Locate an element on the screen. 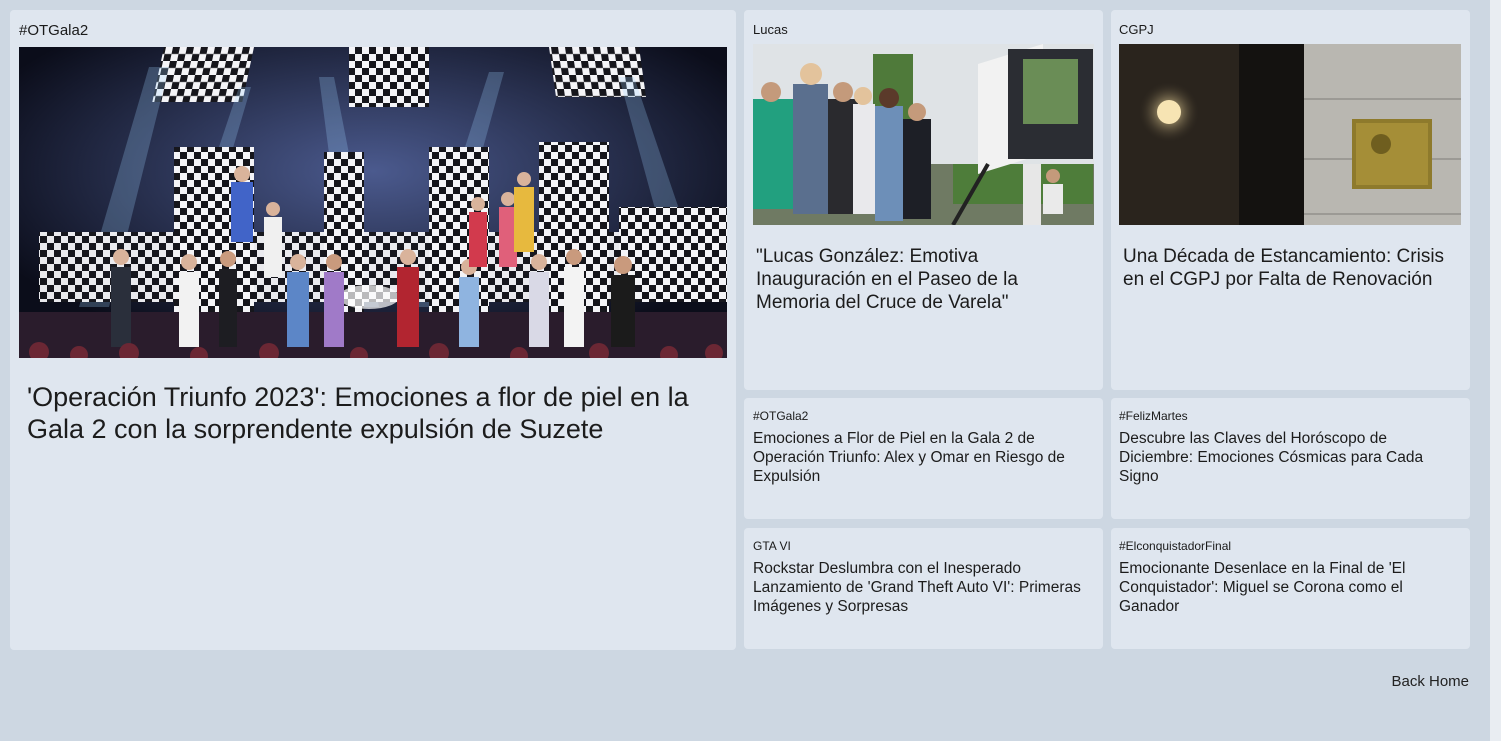 The height and width of the screenshot is (741, 1501). card-tag: #FelizMartes is located at coordinates (1153, 416).